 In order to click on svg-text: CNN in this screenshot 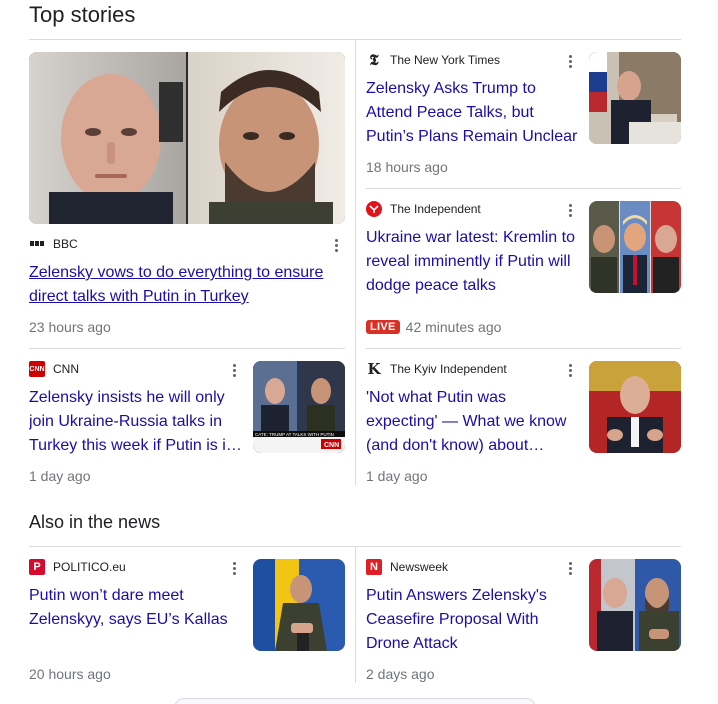, I will do `click(331, 445)`.